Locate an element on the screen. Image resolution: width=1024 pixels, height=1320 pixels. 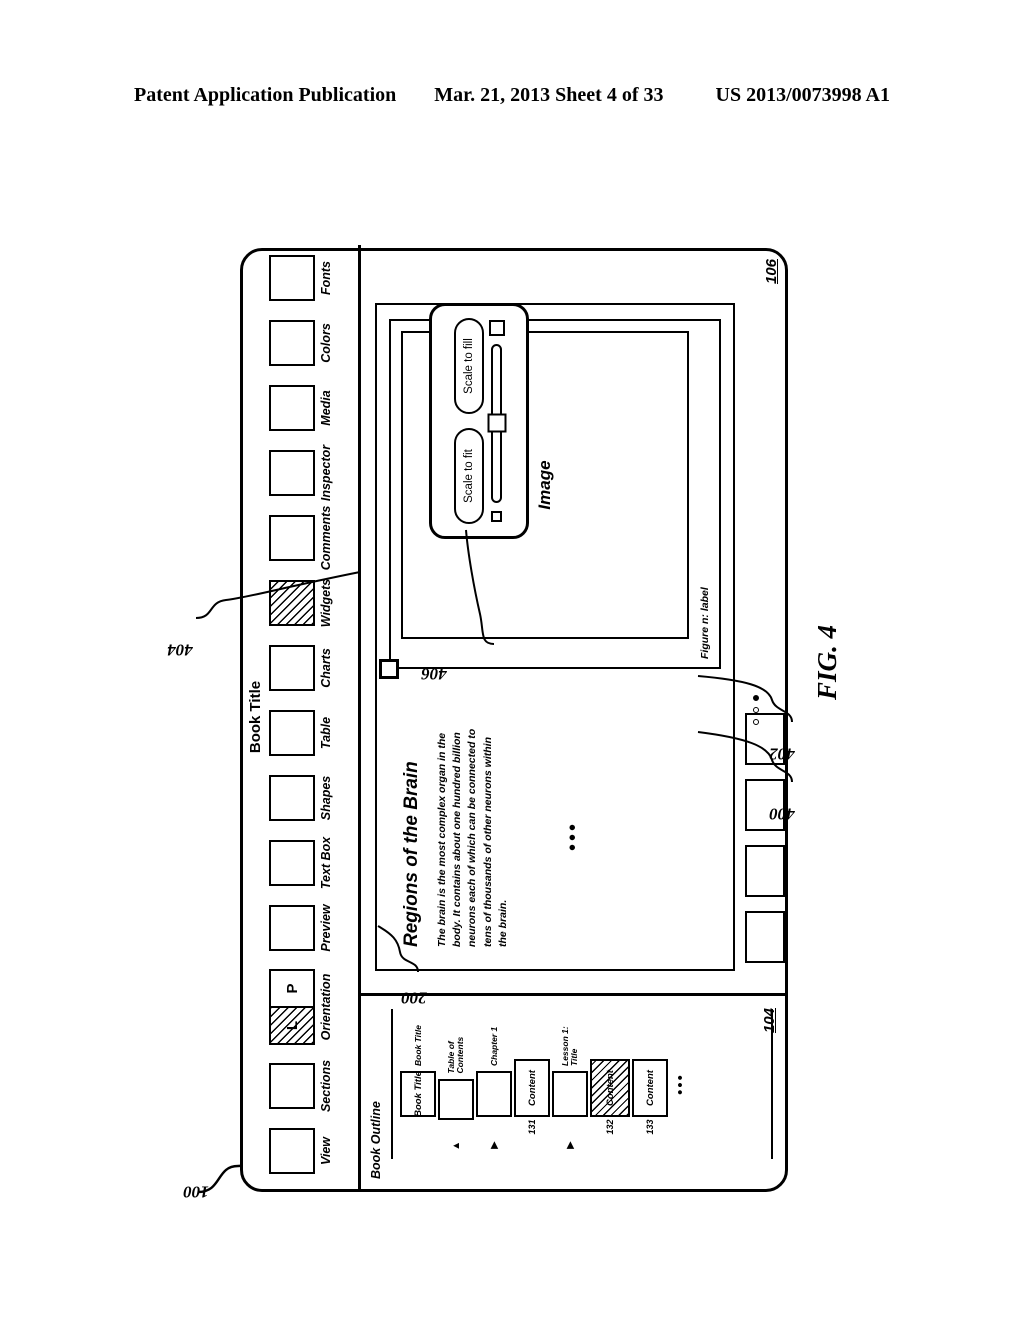
header-middle: Mar. 21, 2013 Sheet 4 of 33 is located at coordinates (549, 95).